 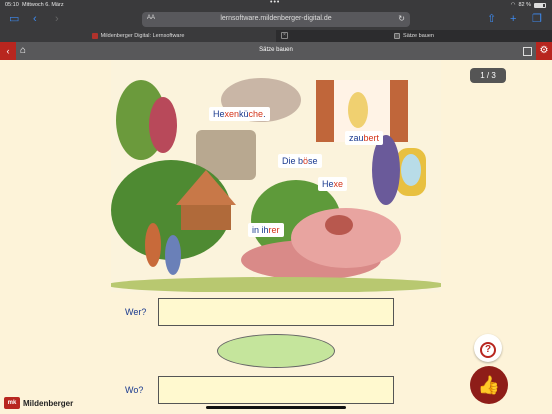 I want to click on sidebar-icon: ▭, so click(x=14, y=19).